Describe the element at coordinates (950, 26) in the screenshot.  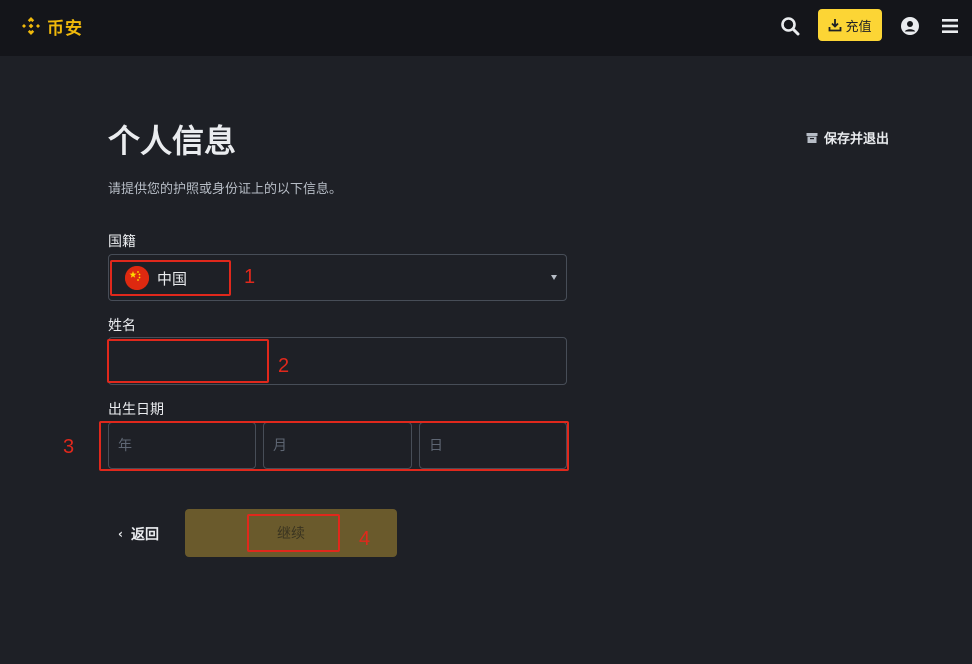
I see `menu-icon` at that location.